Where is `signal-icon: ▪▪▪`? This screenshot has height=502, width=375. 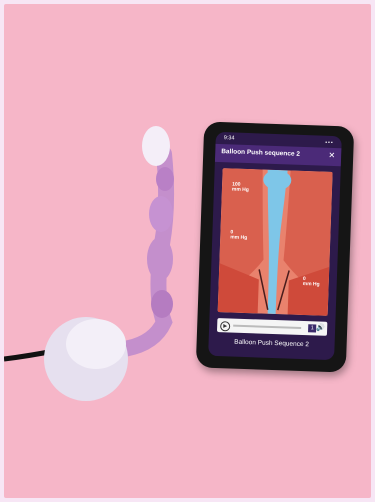 signal-icon: ▪▪▪ is located at coordinates (329, 142).